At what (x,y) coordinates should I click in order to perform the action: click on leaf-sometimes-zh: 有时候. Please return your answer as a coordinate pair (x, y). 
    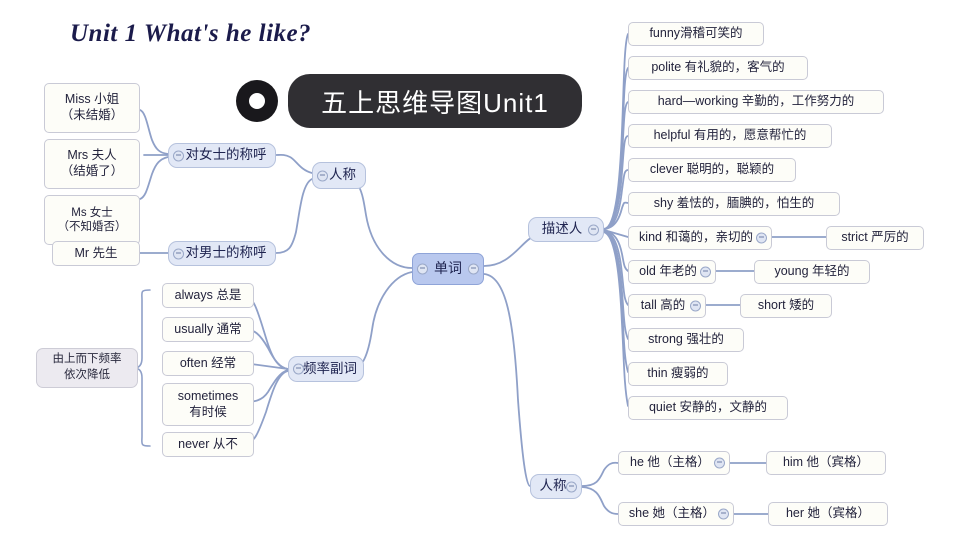
    Looking at the image, I should click on (208, 411).